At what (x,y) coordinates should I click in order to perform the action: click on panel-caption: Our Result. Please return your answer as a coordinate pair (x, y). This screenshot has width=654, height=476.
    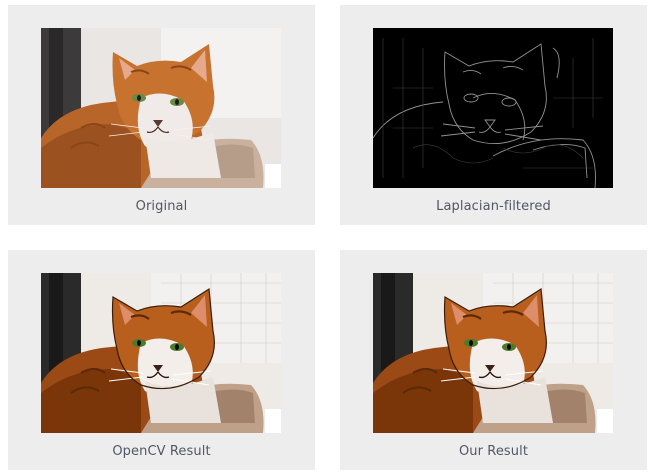
    Looking at the image, I should click on (493, 451).